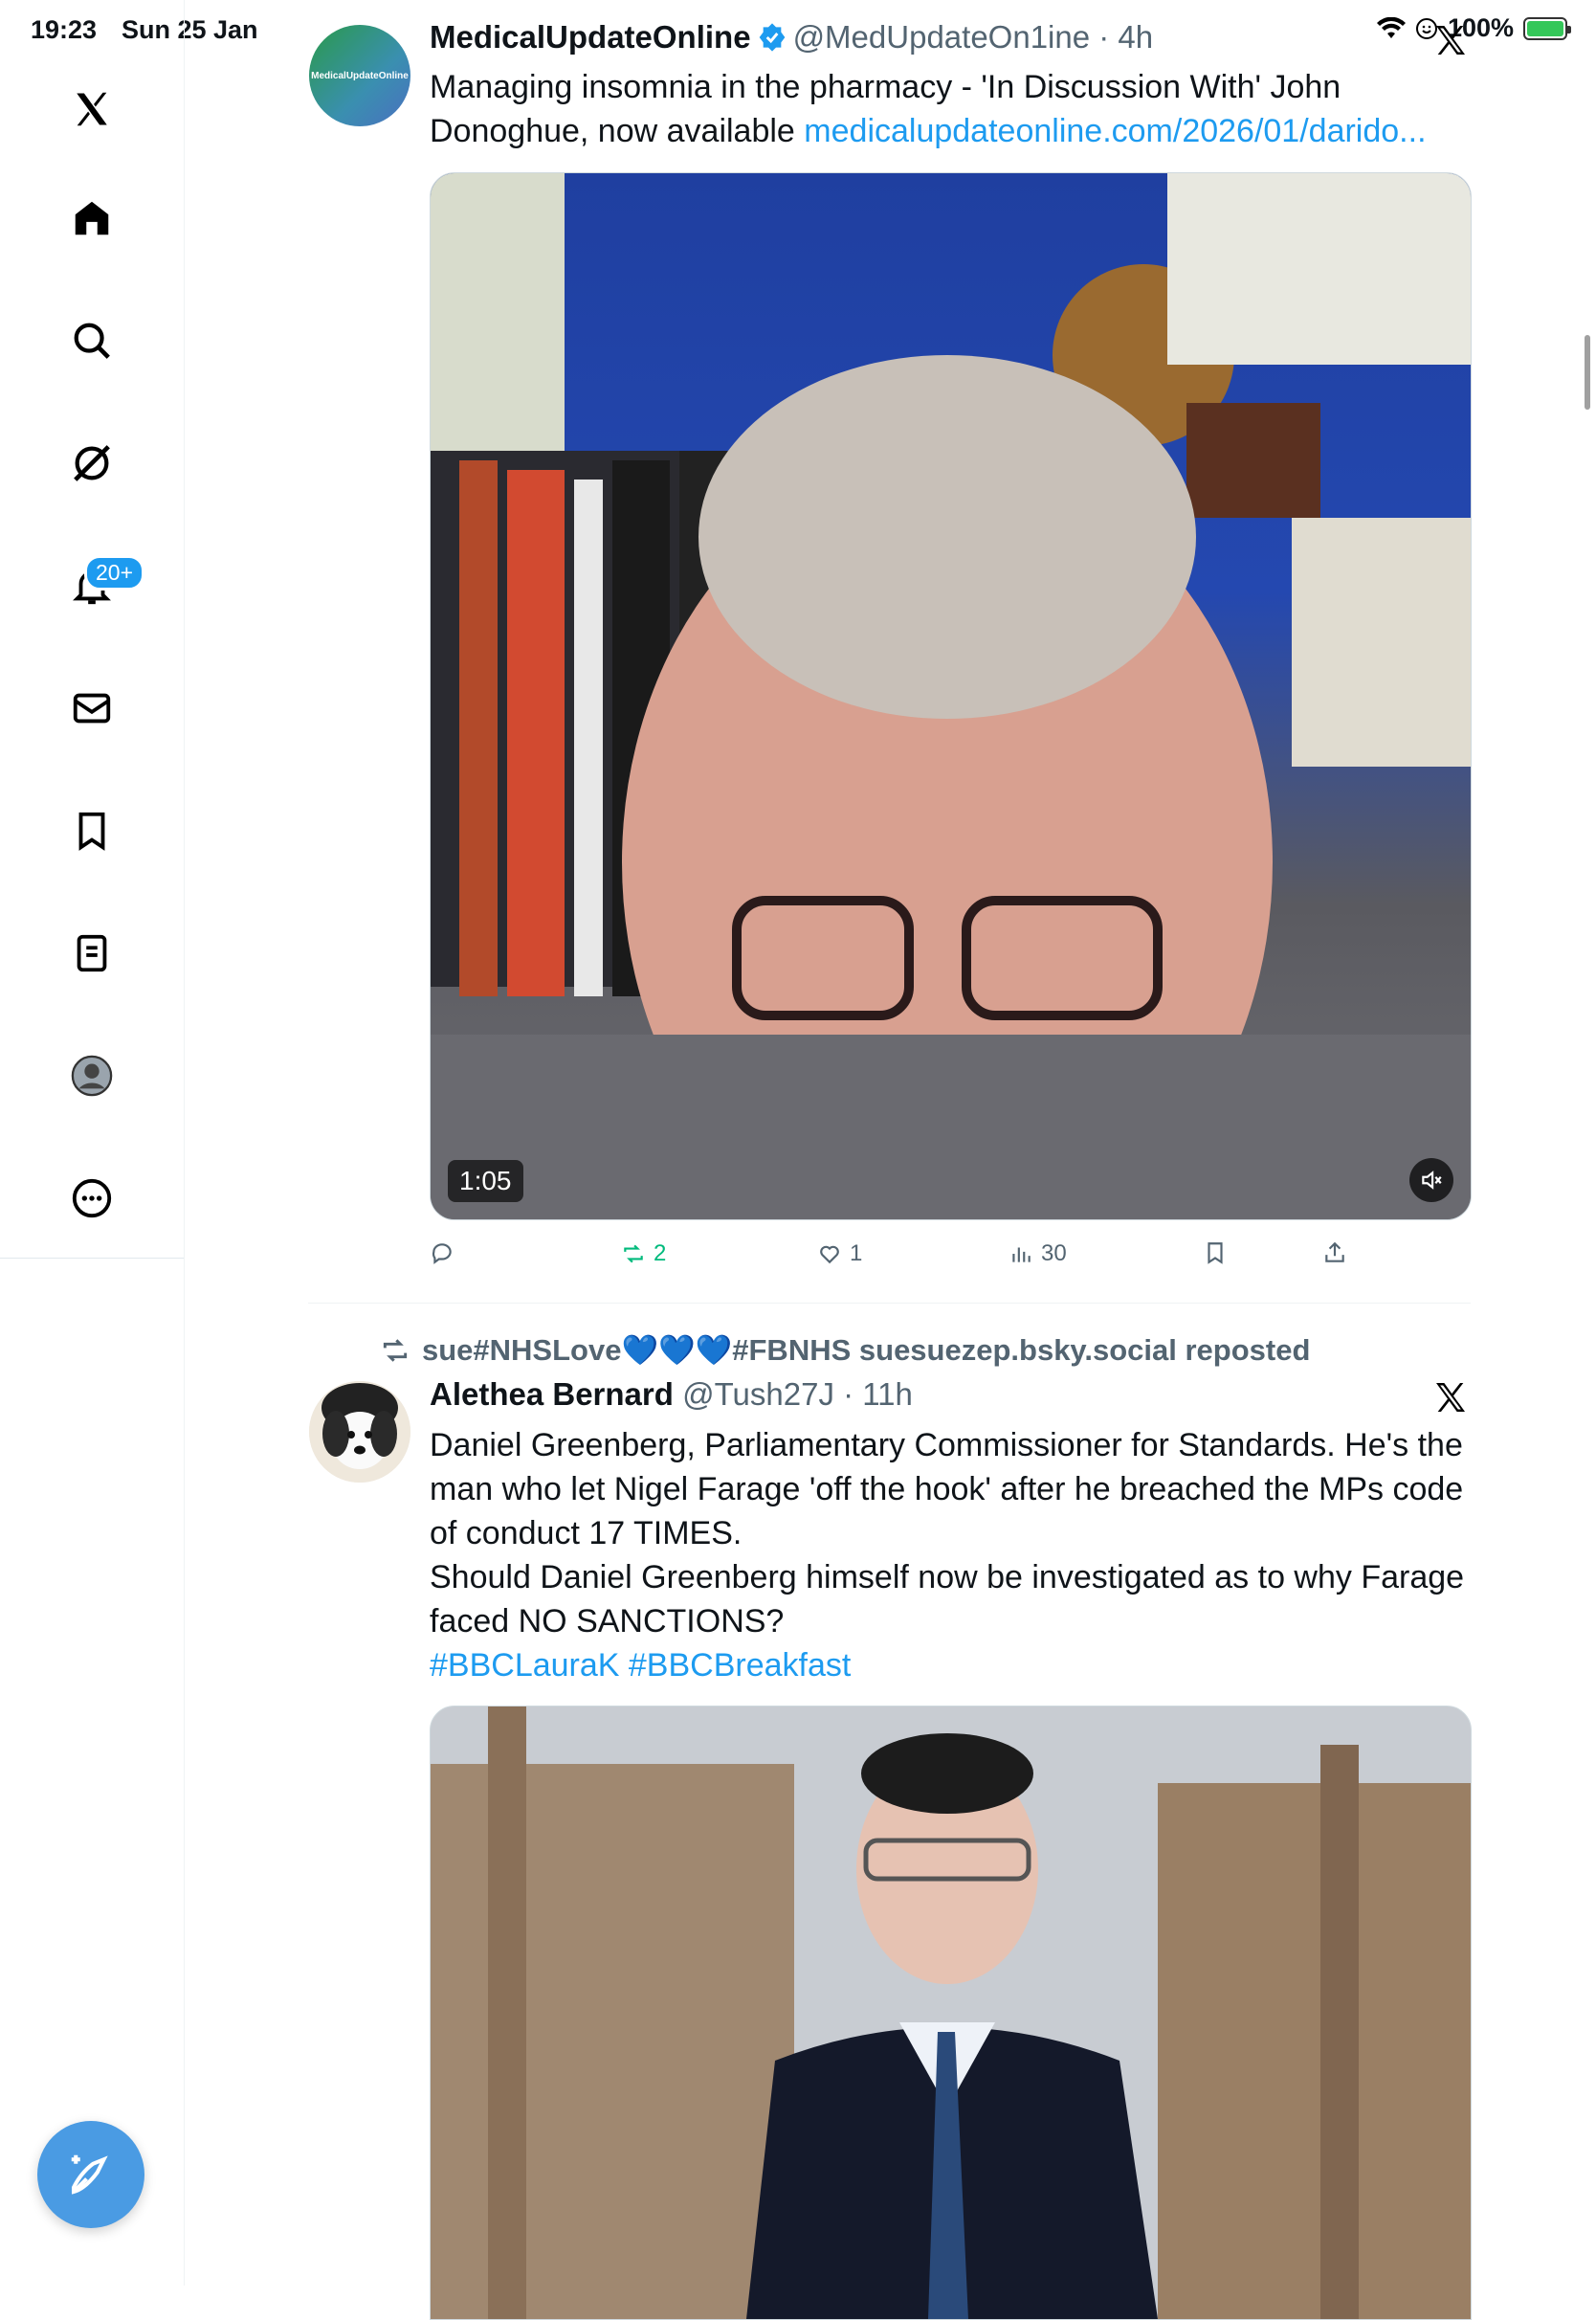  I want to click on sidebar-item-bookmarks, so click(92, 831).